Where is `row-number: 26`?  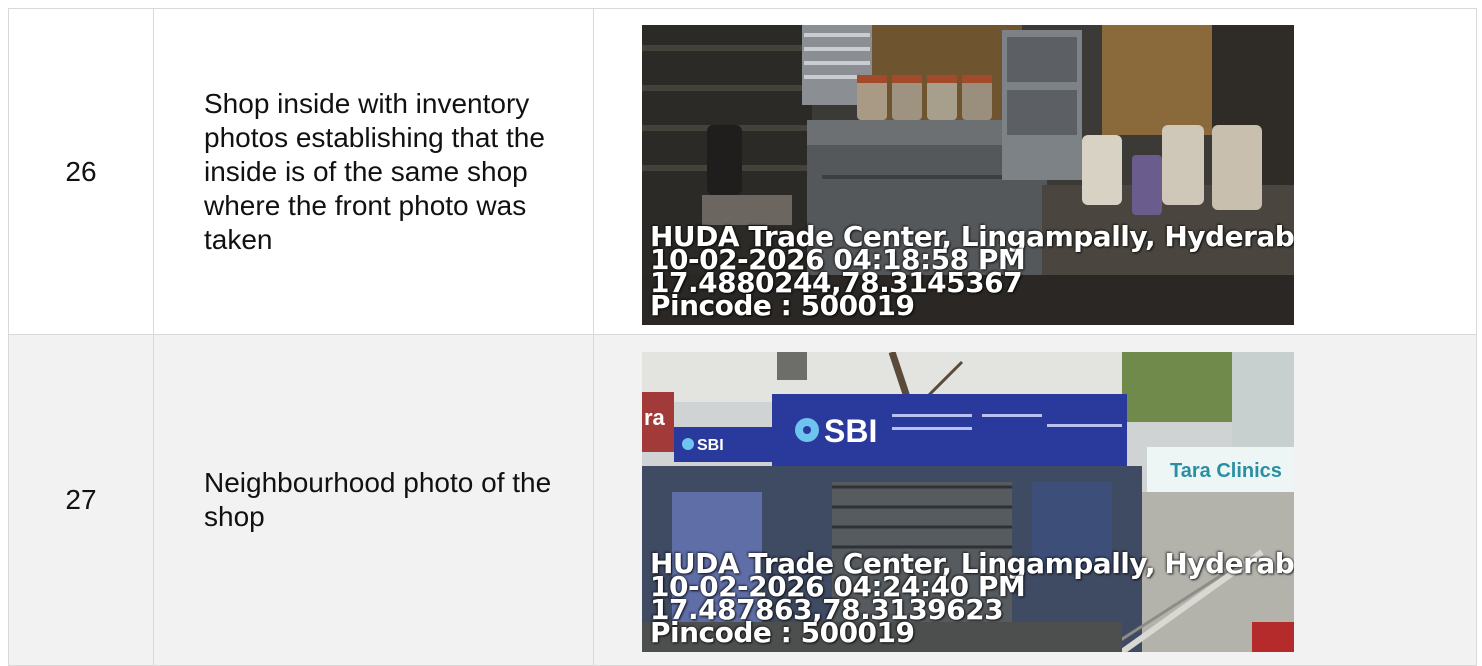 row-number: 26 is located at coordinates (81, 171).